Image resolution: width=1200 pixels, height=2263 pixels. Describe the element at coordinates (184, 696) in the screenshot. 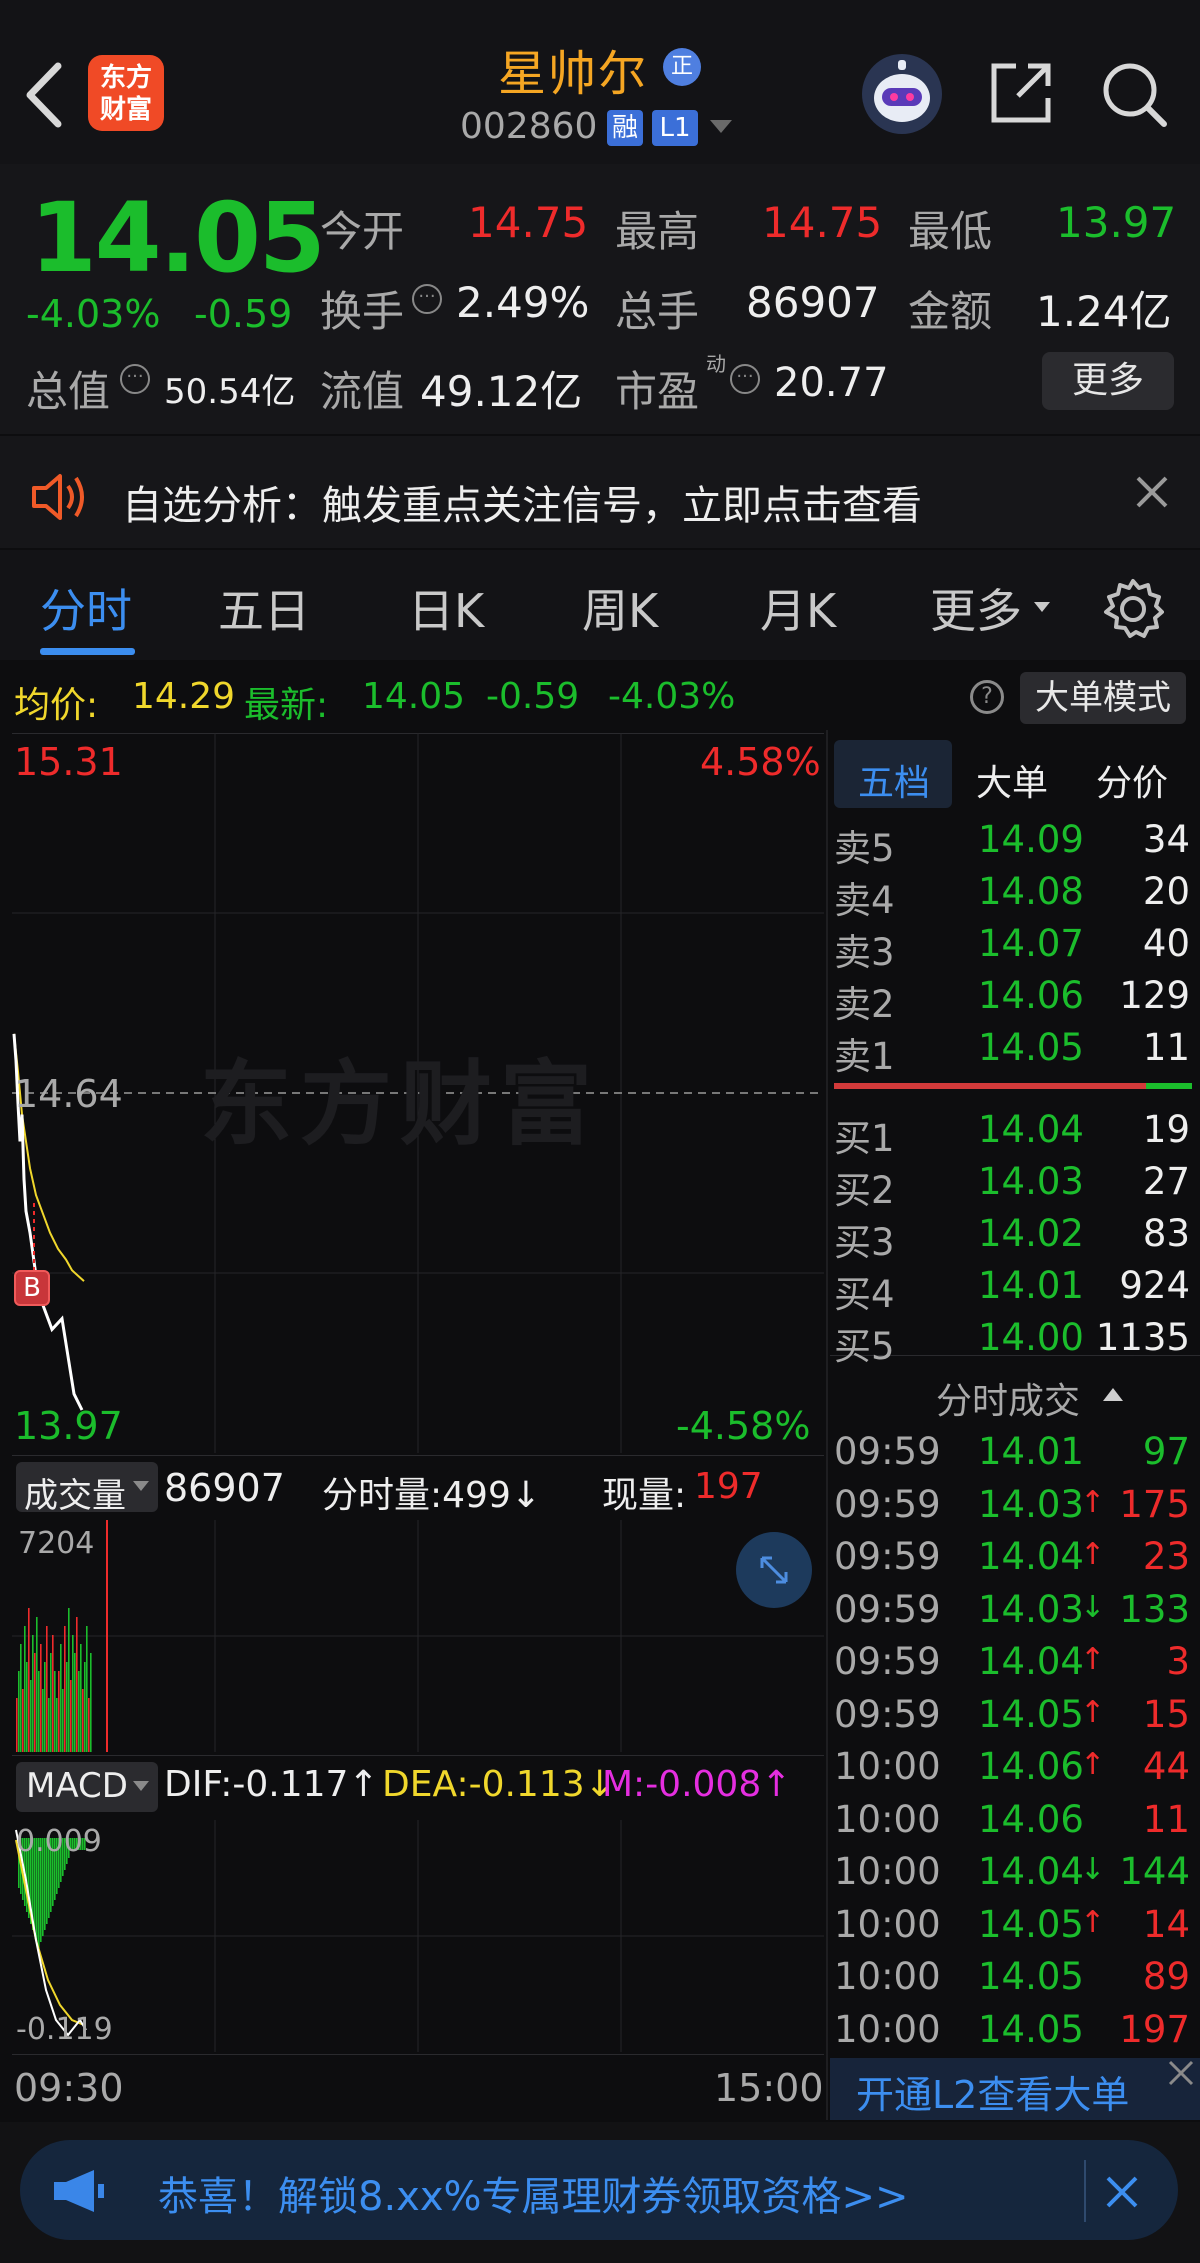

I see `avg-value: 14.29` at that location.